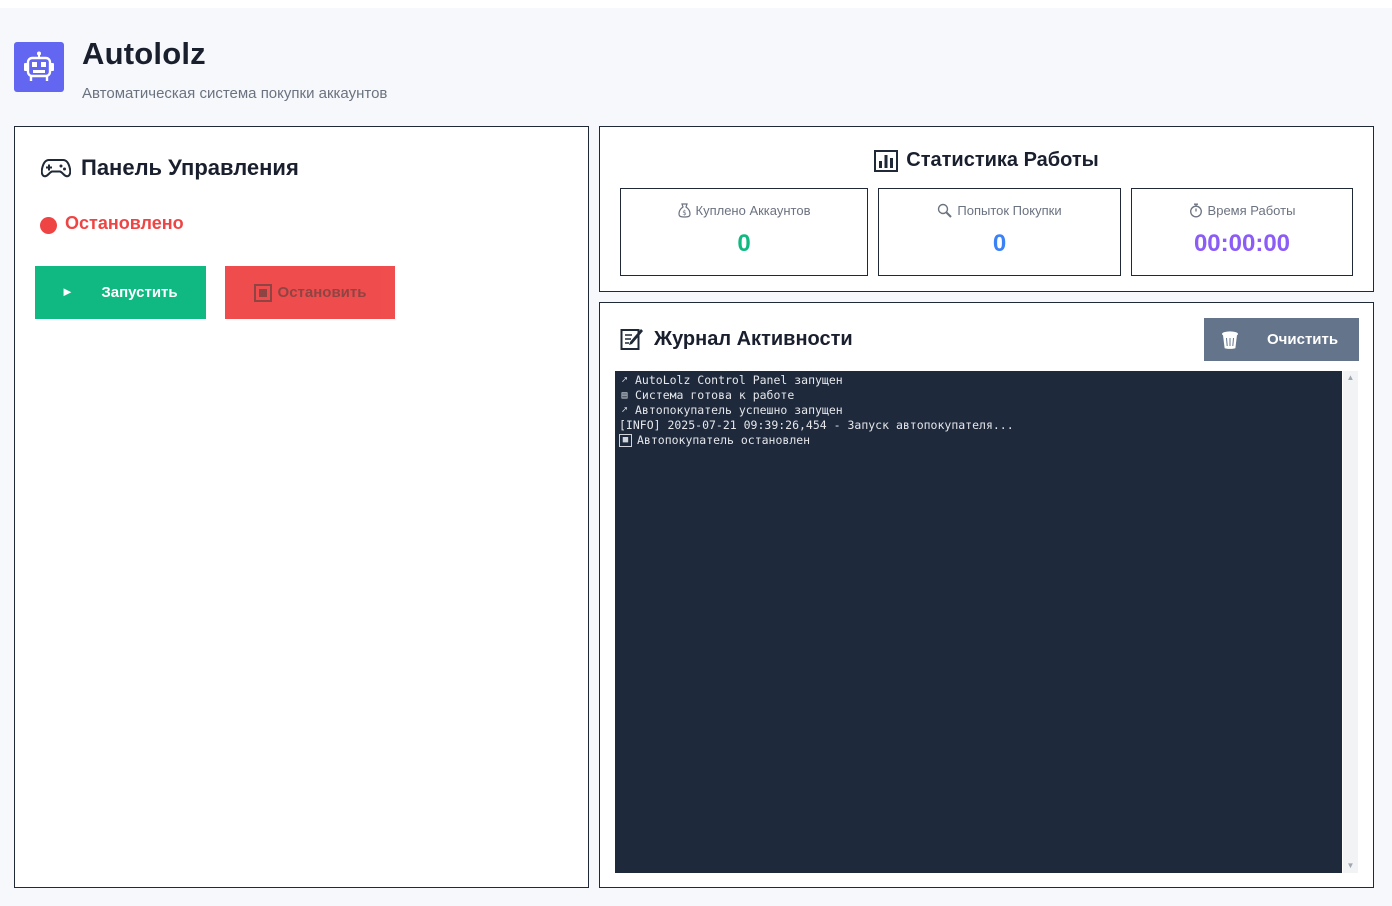 Image resolution: width=1392 pixels, height=906 pixels. I want to click on stop-button-label: Остановить, so click(322, 292).